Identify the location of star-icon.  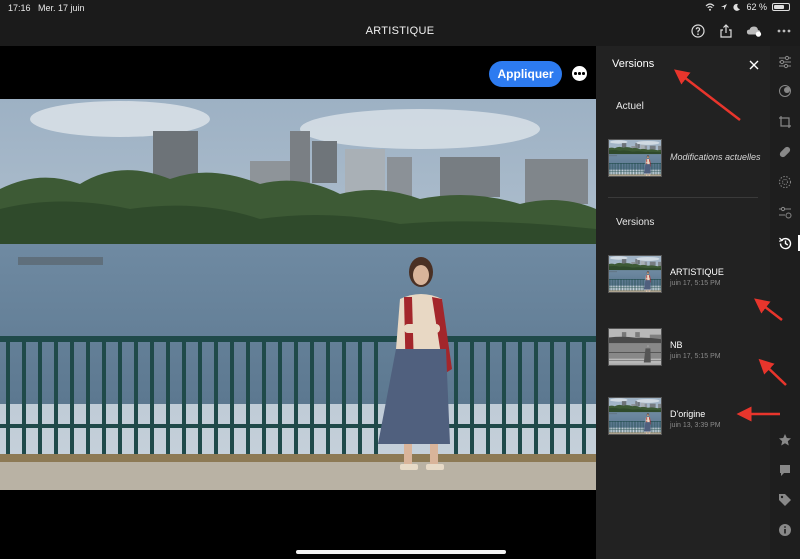
(785, 440).